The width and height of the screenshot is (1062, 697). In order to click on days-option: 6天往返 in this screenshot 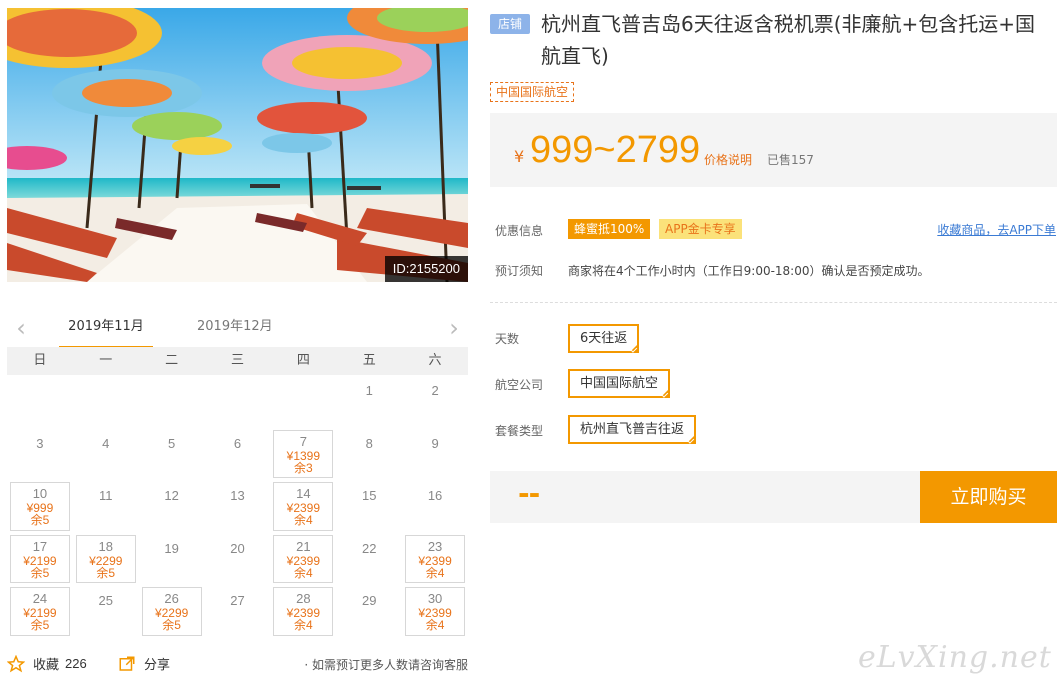, I will do `click(604, 338)`.